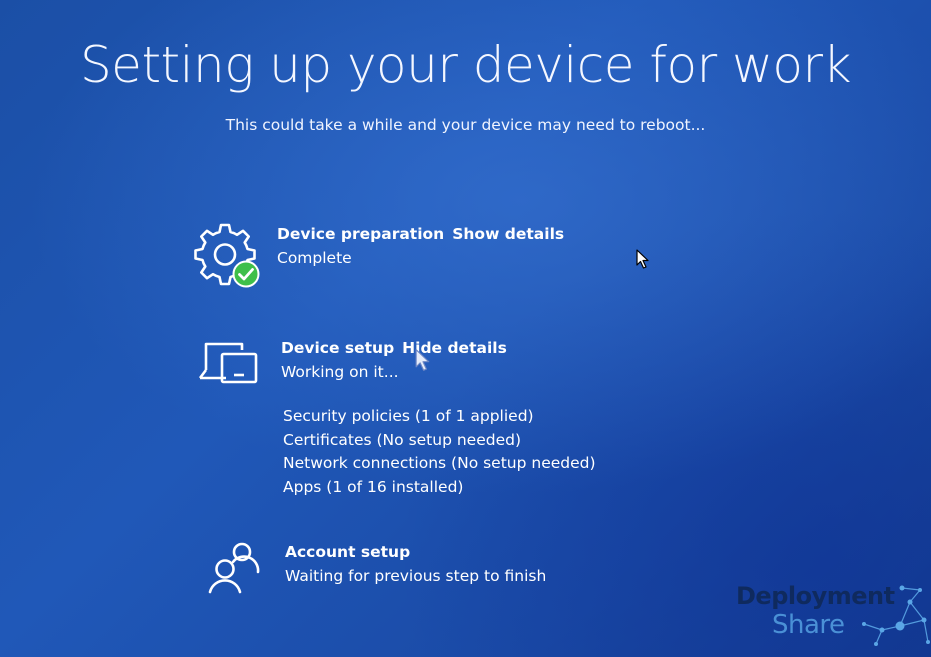 The height and width of the screenshot is (657, 931). Describe the element at coordinates (229, 365) in the screenshot. I see `devices-icon` at that location.